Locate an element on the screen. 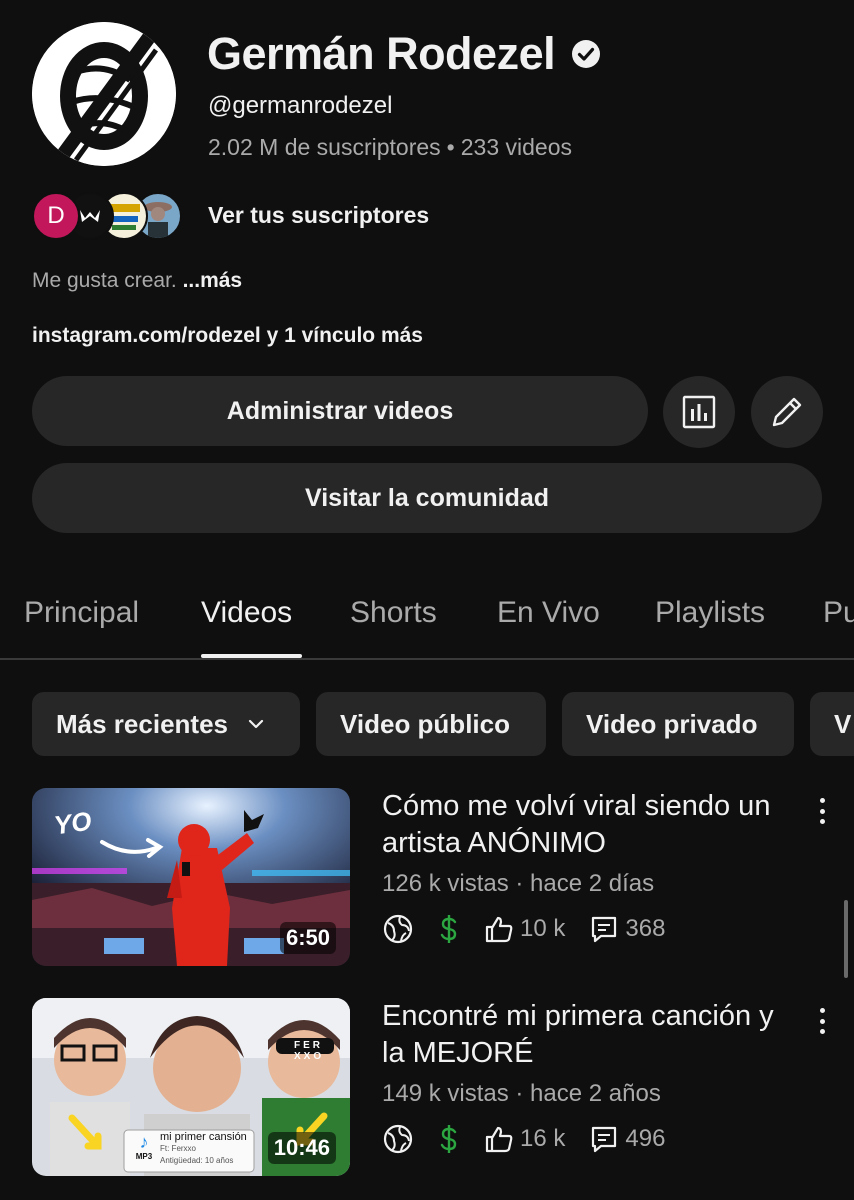 This screenshot has width=854, height=1200. description-more-link: ...más is located at coordinates (213, 280).